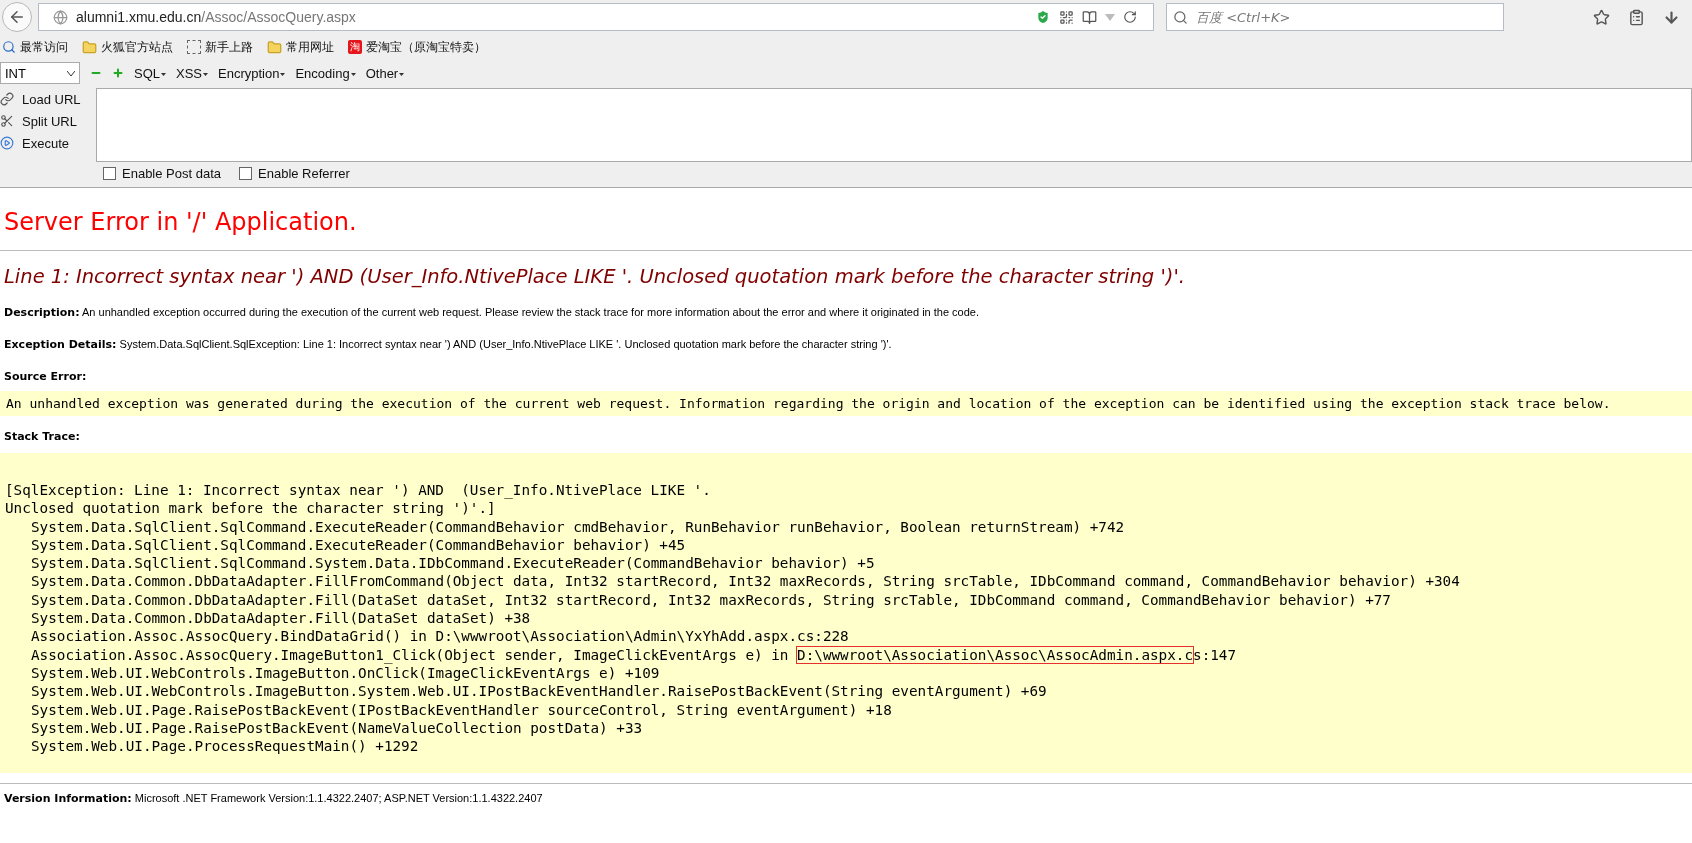 This screenshot has width=1692, height=843. Describe the element at coordinates (846, 581) in the screenshot. I see `stack-frame: System.Data.Common.DbDataAdapter.FillFromCommand(Object data, Int32 startRecord, Int32 maxRecords, String srcTable, IDbCommand command, CommandBehavior behavior) +304` at that location.